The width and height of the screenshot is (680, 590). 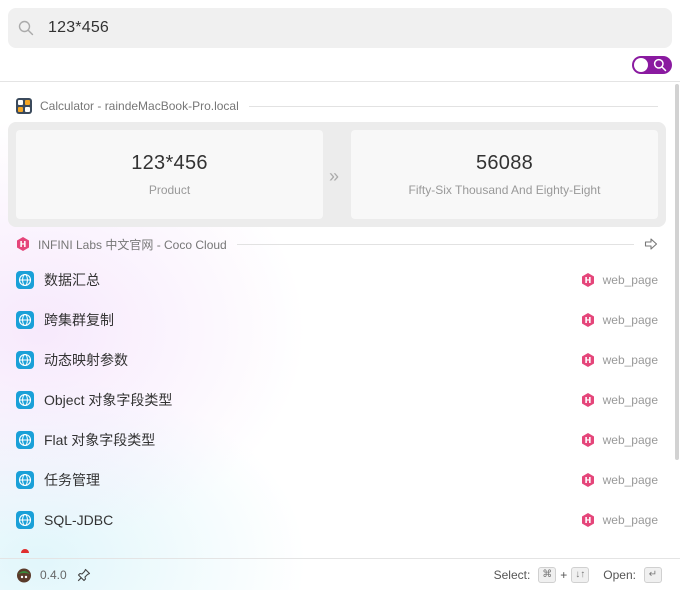 I want to click on result-item: Flat 对象字段类型 Hweb_page, so click(x=337, y=440).